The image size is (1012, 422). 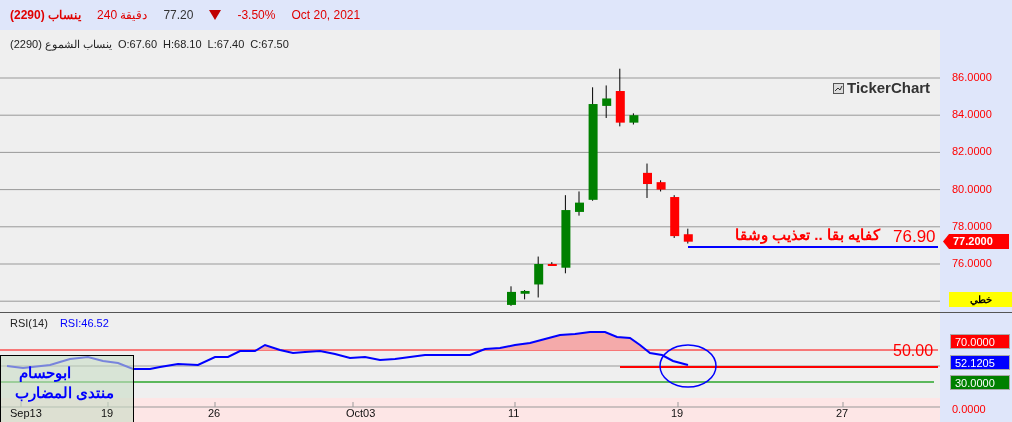 What do you see at coordinates (65, 393) in the screenshot?
I see `note-text: منتدى المضارب` at bounding box center [65, 393].